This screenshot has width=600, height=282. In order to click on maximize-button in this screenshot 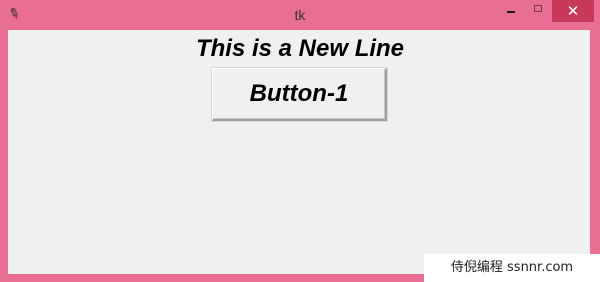, I will do `click(539, 11)`.